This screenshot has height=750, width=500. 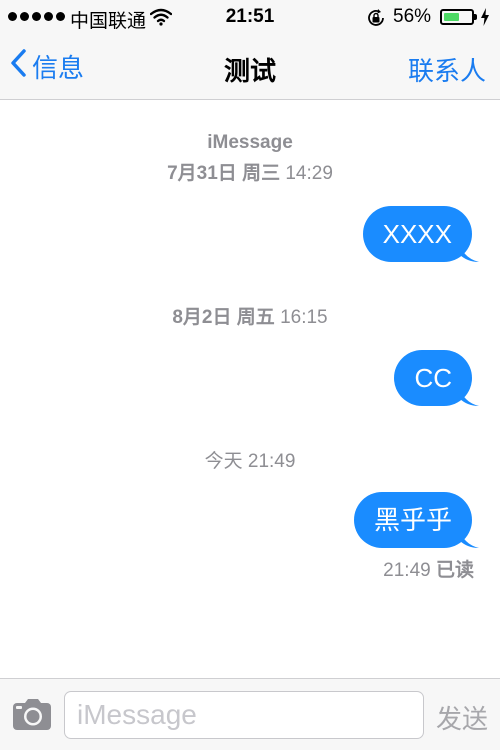 I want to click on message-timestamp: 7月31日 周三 14:29, so click(x=250, y=171).